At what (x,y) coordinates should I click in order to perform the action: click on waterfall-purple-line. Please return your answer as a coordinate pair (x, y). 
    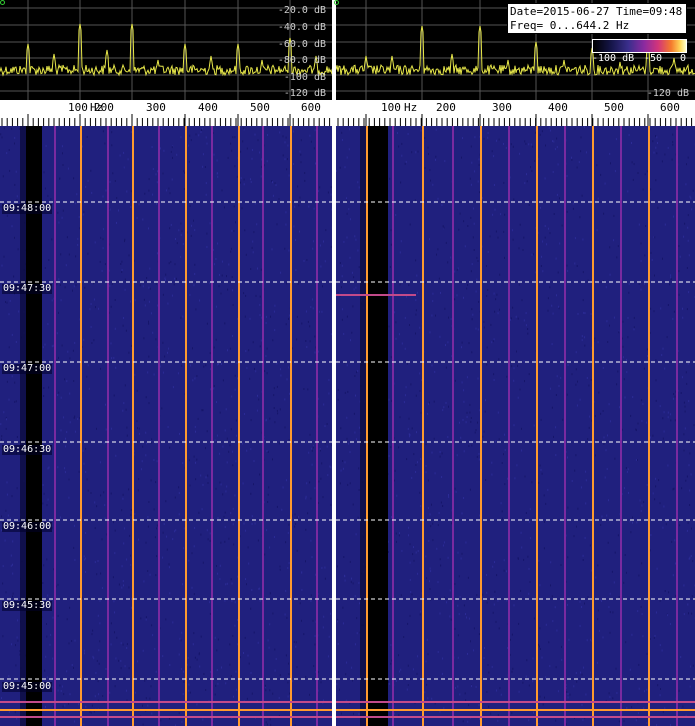
    Looking at the image, I should click on (393, 426).